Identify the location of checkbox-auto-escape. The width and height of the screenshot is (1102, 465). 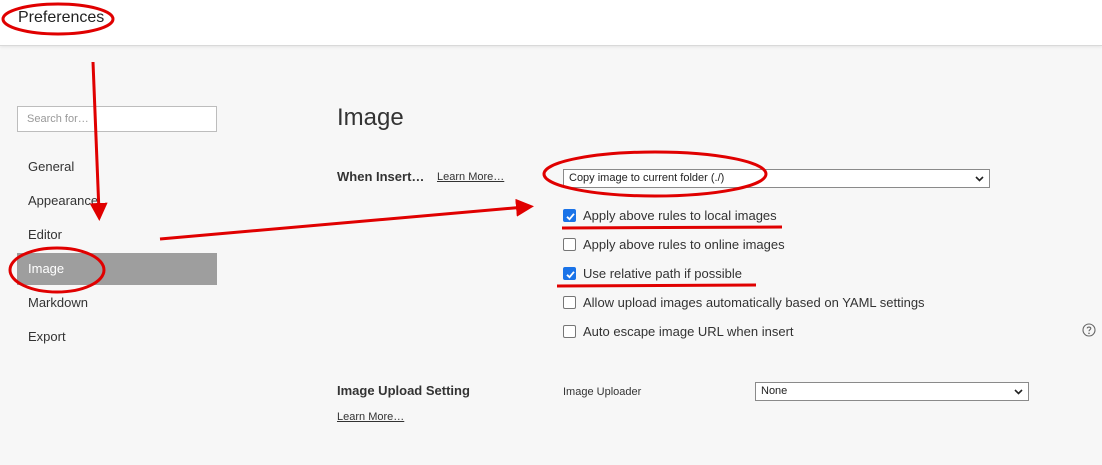
(569, 331).